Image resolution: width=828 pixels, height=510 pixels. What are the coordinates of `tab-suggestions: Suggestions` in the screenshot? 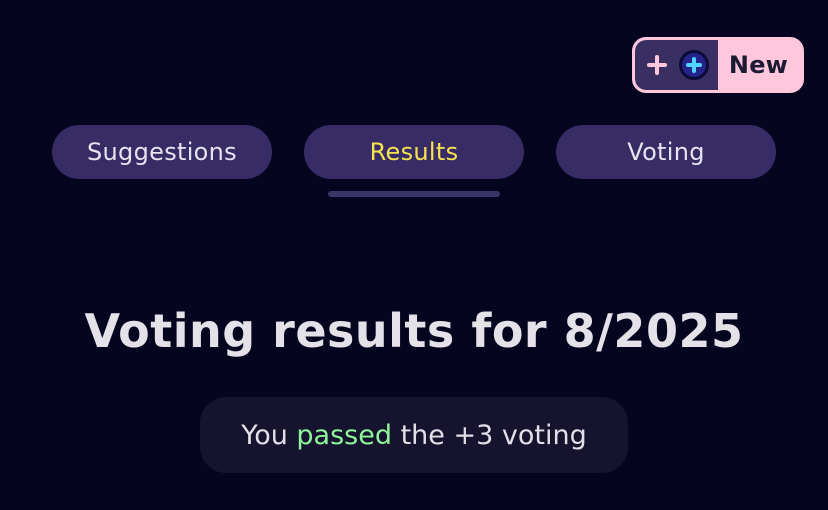 It's located at (162, 152).